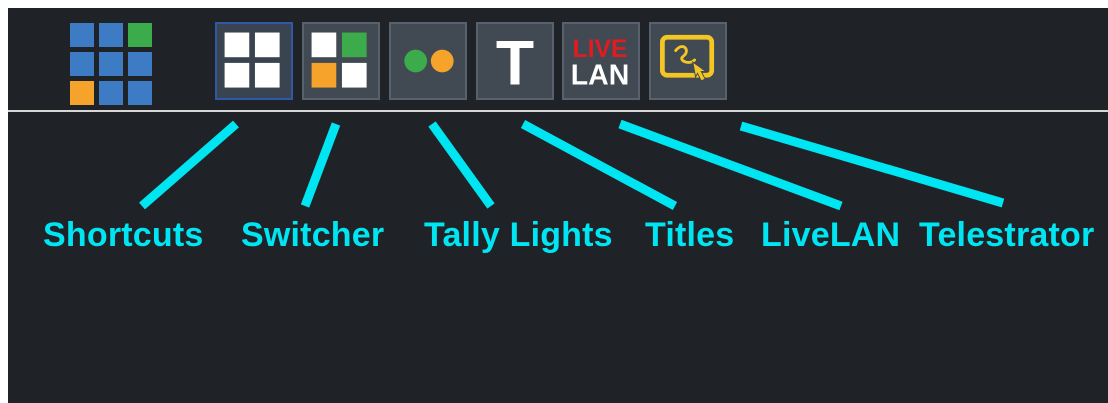 The image size is (1108, 403). I want to click on titles-icon: T, so click(515, 63).